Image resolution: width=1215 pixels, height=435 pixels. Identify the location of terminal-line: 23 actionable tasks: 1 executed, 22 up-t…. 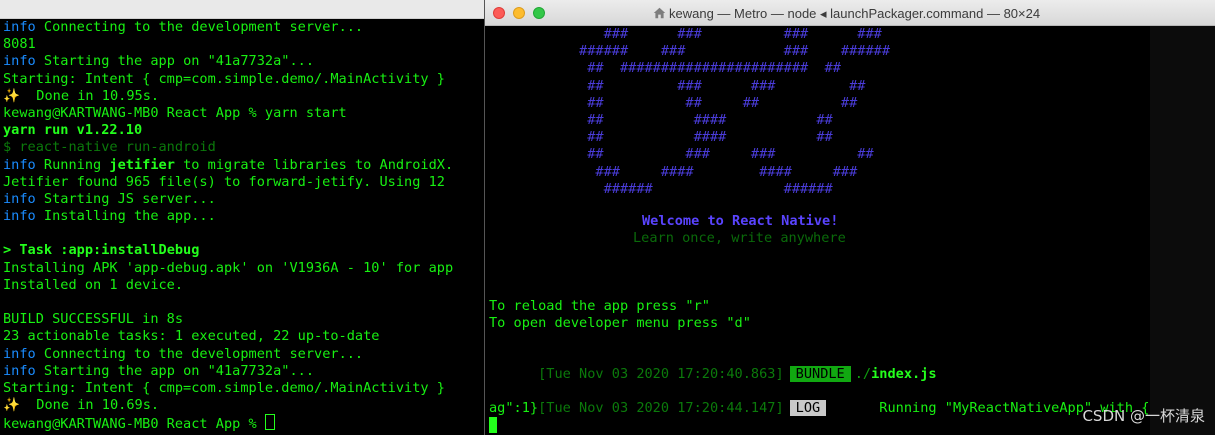
(228, 336).